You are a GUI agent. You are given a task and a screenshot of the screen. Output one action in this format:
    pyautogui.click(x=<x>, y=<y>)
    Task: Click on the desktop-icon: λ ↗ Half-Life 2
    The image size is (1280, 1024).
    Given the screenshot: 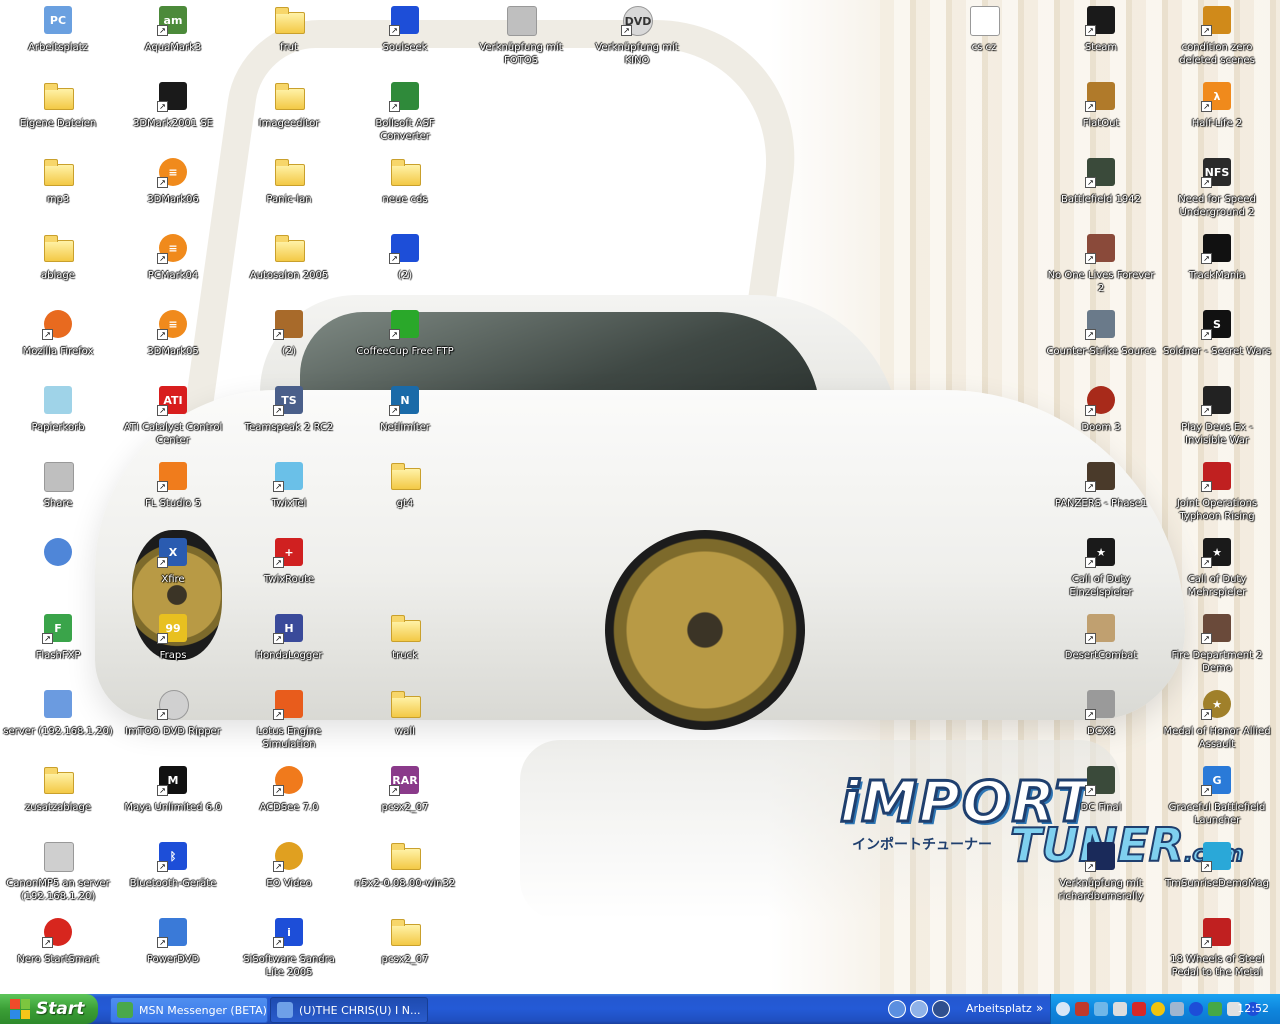 What is the action you would take?
    pyautogui.click(x=1217, y=114)
    